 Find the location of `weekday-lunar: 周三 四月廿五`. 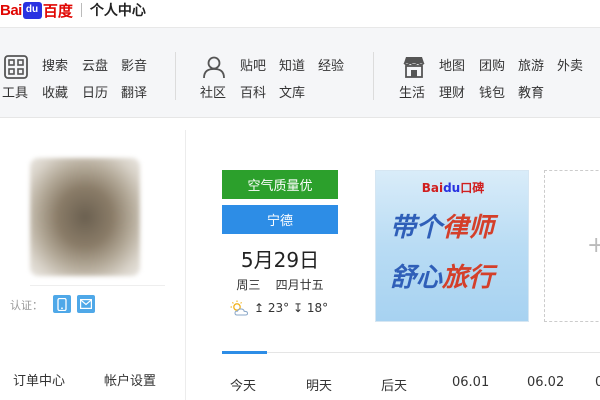

weekday-lunar: 周三 四月廿五 is located at coordinates (280, 284).